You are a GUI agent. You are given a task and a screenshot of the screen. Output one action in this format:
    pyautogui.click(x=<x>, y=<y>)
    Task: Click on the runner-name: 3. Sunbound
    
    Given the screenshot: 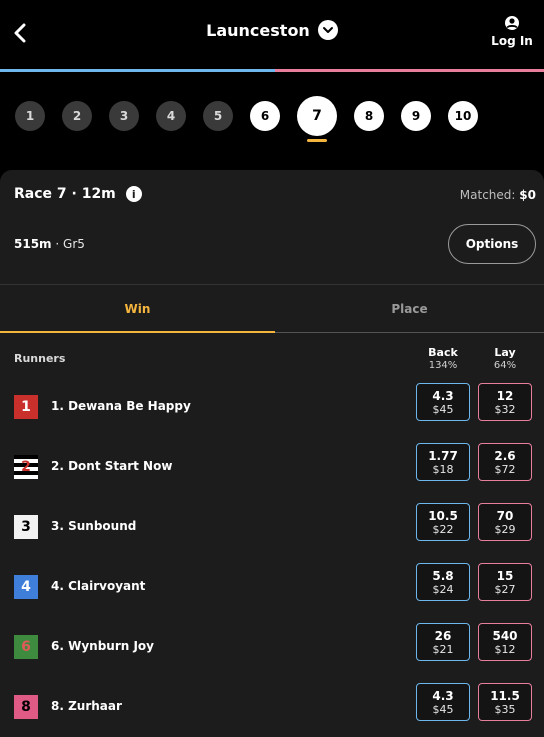 What is the action you would take?
    pyautogui.click(x=94, y=526)
    